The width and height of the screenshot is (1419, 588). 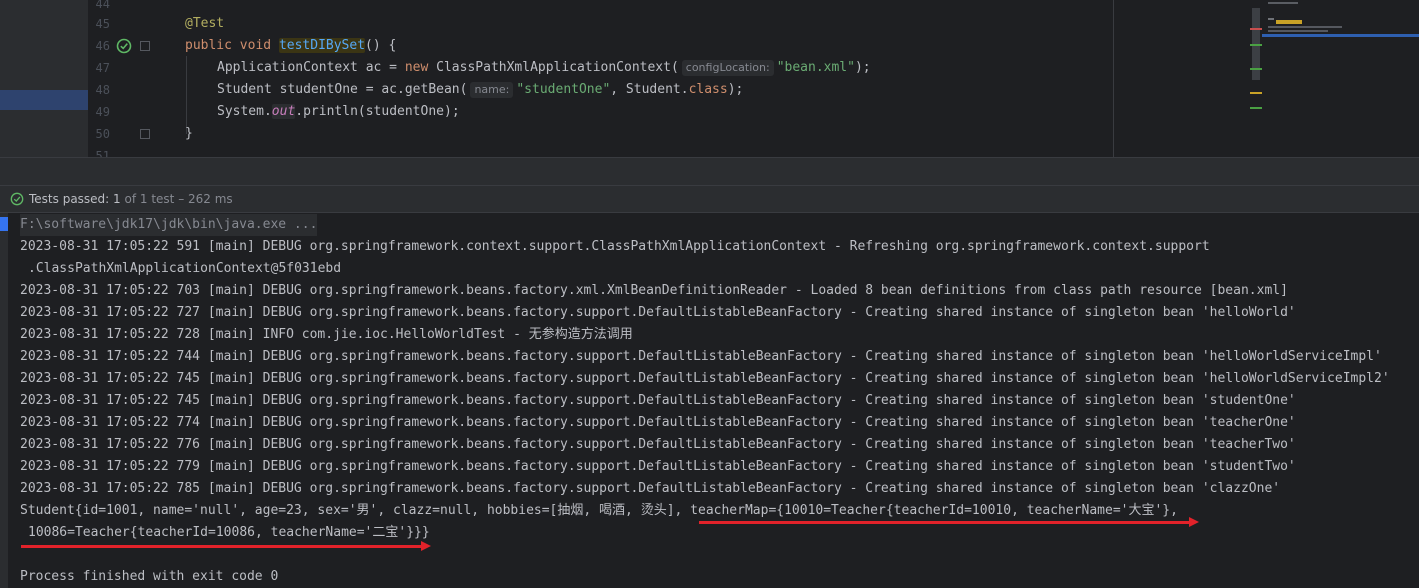 What do you see at coordinates (1266, 78) in the screenshot?
I see `minimap` at bounding box center [1266, 78].